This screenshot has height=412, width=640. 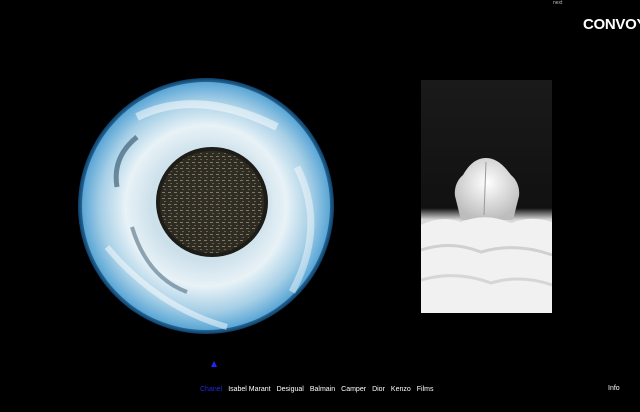 What do you see at coordinates (378, 389) in the screenshot?
I see `nav-item-dior: Dior` at bounding box center [378, 389].